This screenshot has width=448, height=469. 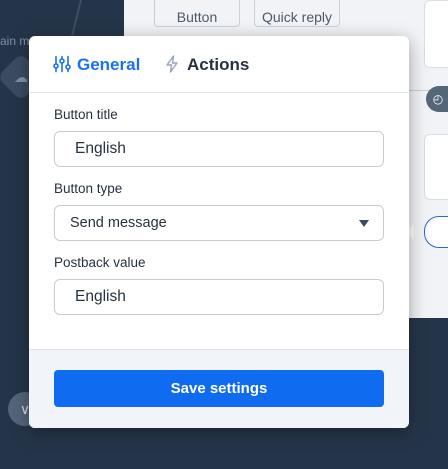 What do you see at coordinates (297, 13) in the screenshot?
I see `add-quick-reply-tab: Quick reply` at bounding box center [297, 13].